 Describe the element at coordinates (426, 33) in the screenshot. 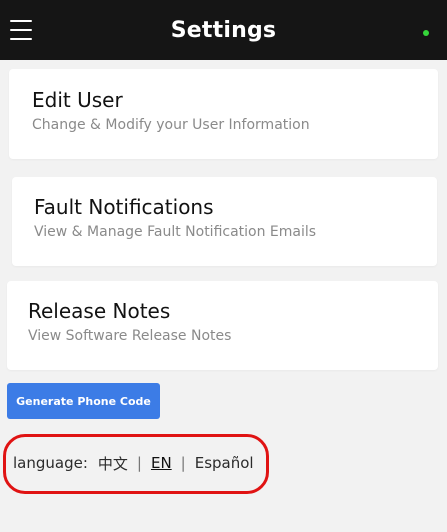

I see `status-dot-icon` at that location.